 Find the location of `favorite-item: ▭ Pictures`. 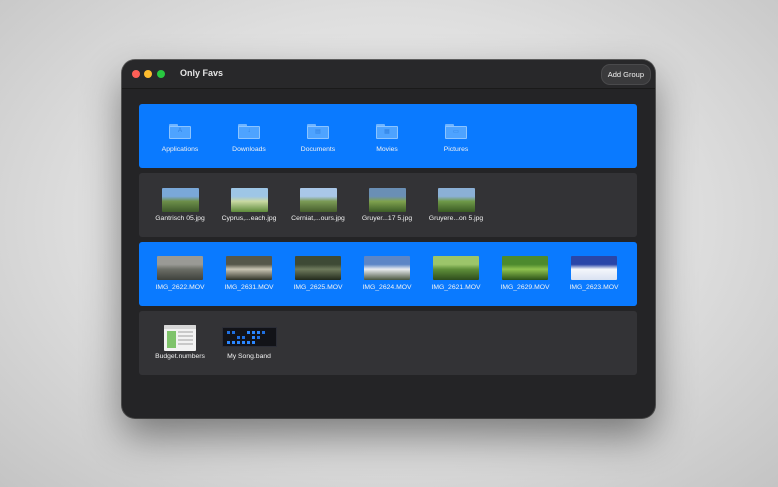

favorite-item: ▭ Pictures is located at coordinates (456, 136).